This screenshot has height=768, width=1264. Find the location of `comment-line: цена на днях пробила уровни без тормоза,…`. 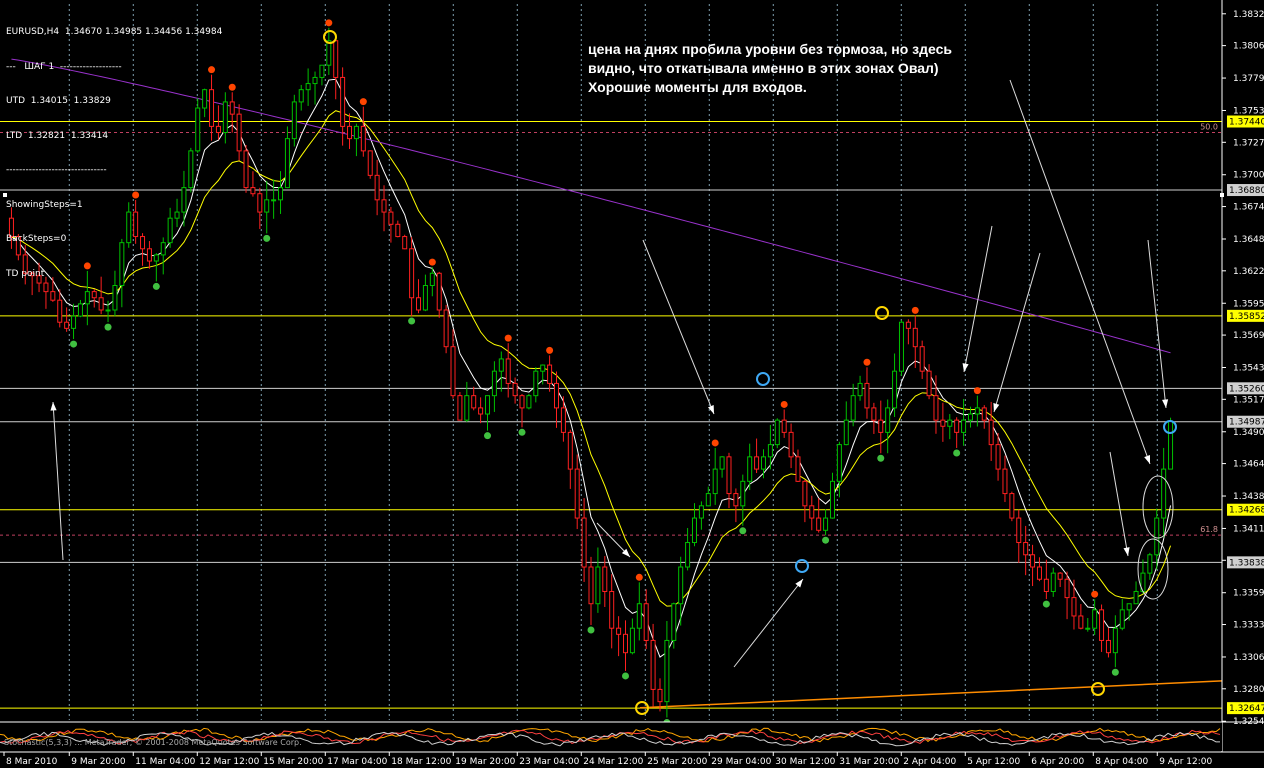

comment-line: цена на днях пробила уровни без тормоза,… is located at coordinates (770, 49).